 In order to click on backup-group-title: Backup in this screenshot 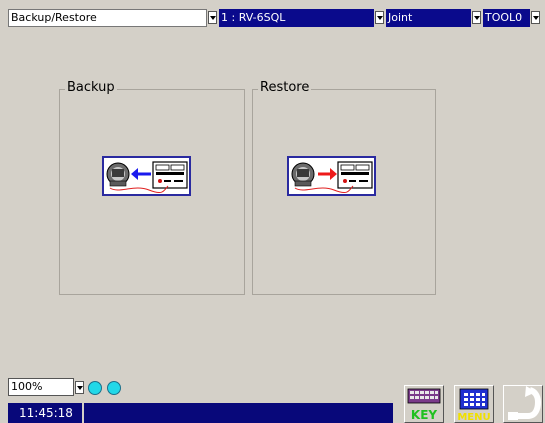, I will do `click(91, 88)`.